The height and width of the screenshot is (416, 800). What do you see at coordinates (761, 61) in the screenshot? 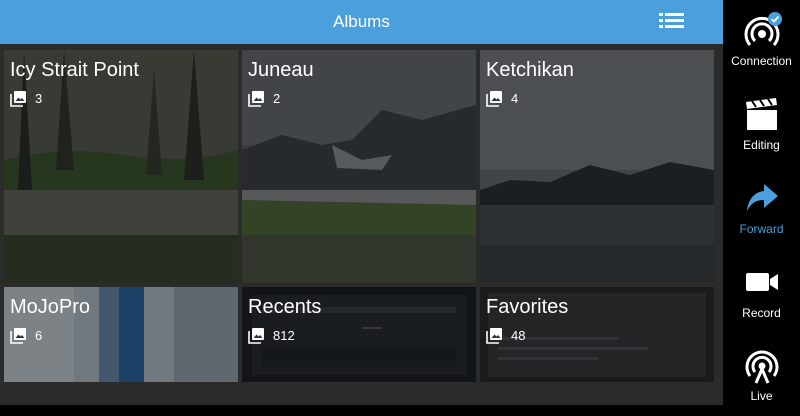
I see `sidebar-item-label: Connection` at bounding box center [761, 61].